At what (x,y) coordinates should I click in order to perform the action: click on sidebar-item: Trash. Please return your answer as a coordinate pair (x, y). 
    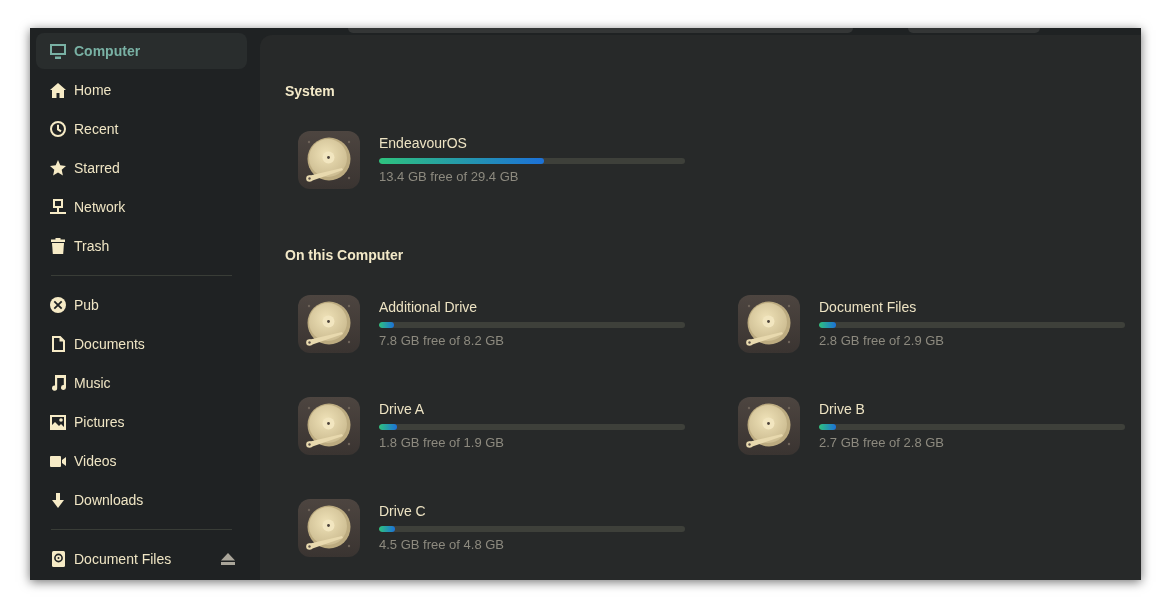
    Looking at the image, I should click on (141, 246).